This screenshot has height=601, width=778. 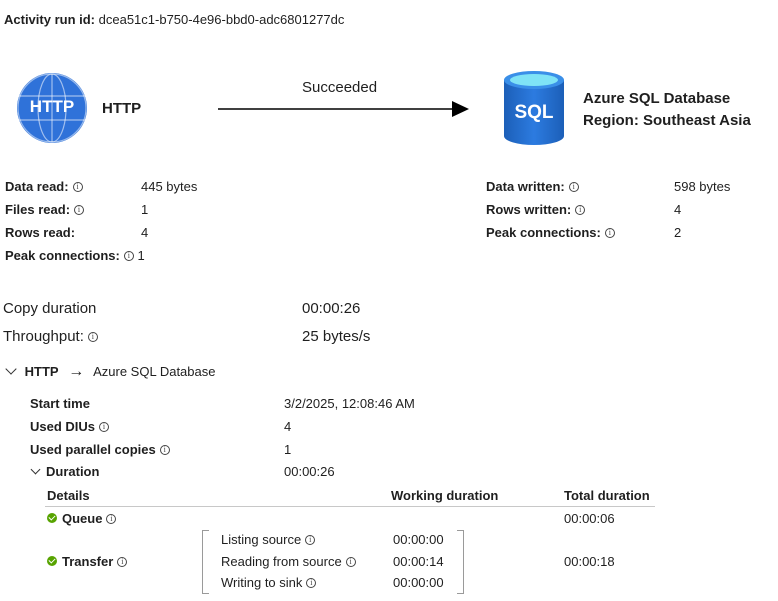 What do you see at coordinates (340, 87) in the screenshot?
I see `copy-status: Succeeded` at bounding box center [340, 87].